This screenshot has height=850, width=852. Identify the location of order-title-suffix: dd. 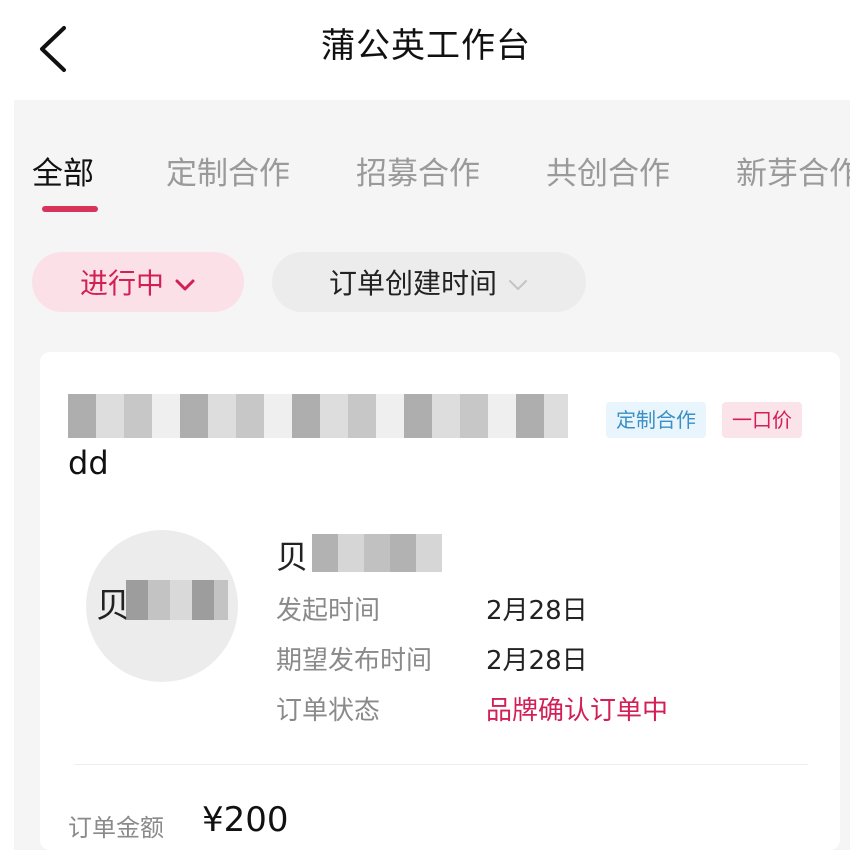
(88, 463).